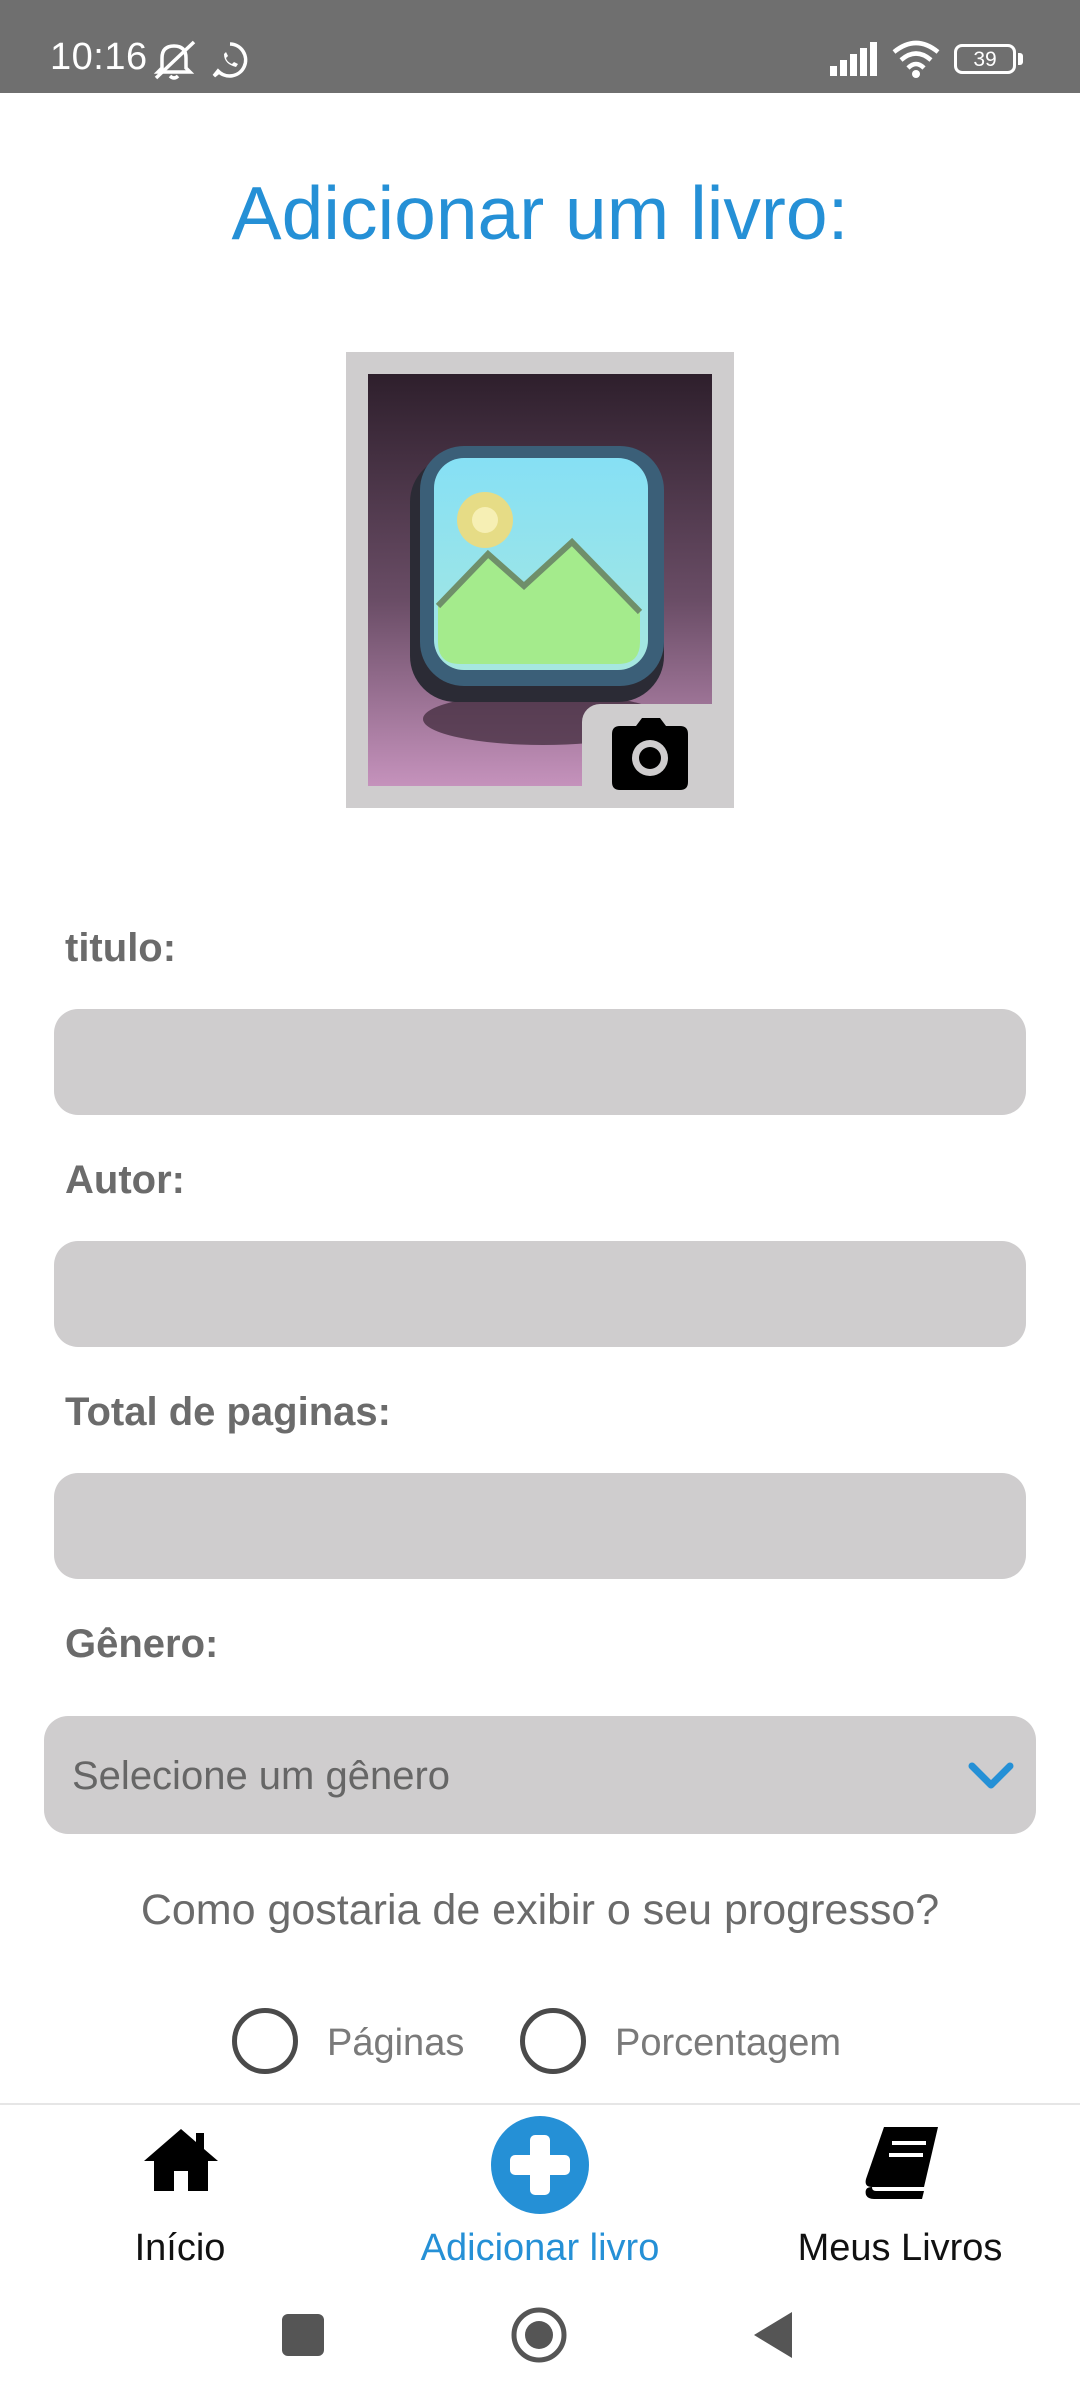  Describe the element at coordinates (142, 1644) in the screenshot. I see `genre-label: Gênero:` at that location.